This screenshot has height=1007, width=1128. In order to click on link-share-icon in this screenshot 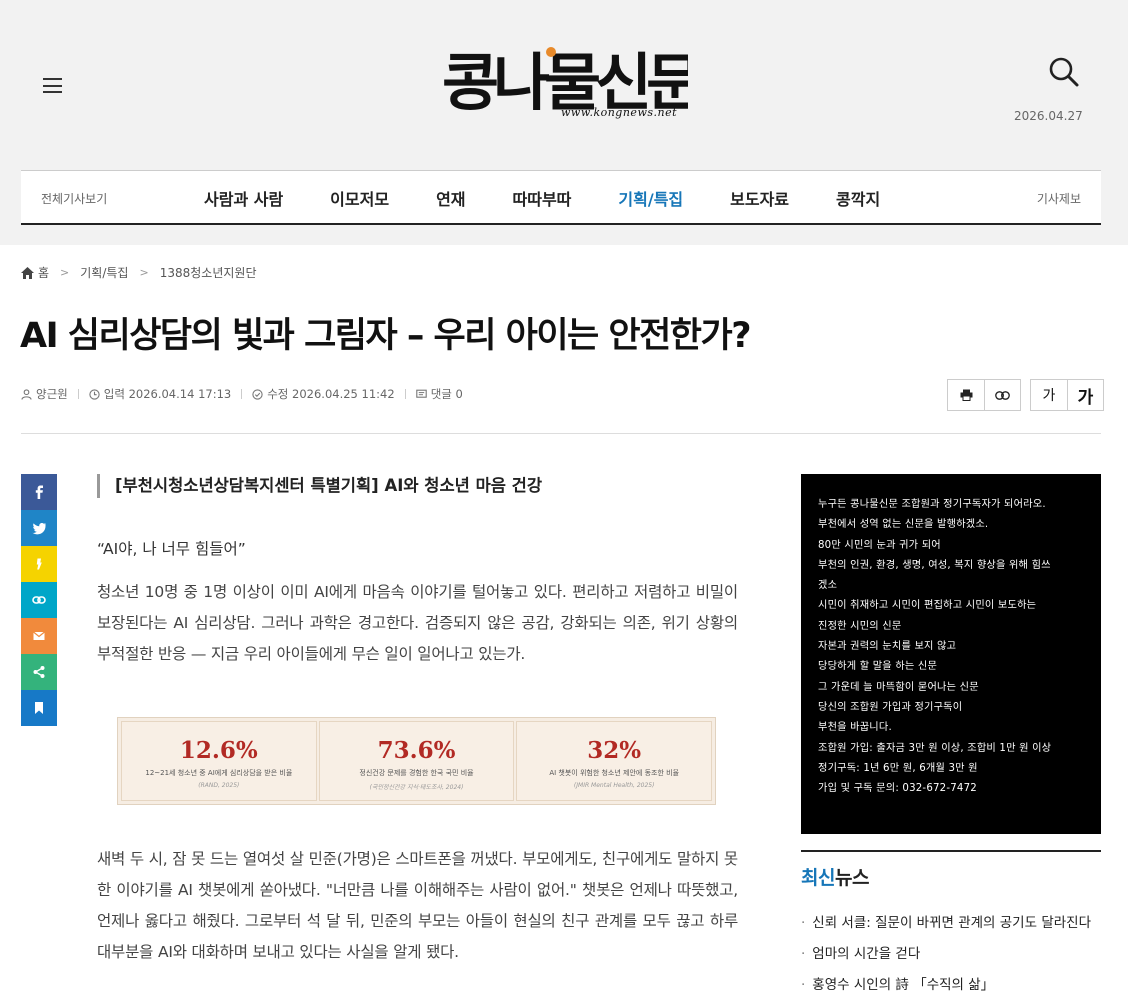, I will do `click(39, 600)`.